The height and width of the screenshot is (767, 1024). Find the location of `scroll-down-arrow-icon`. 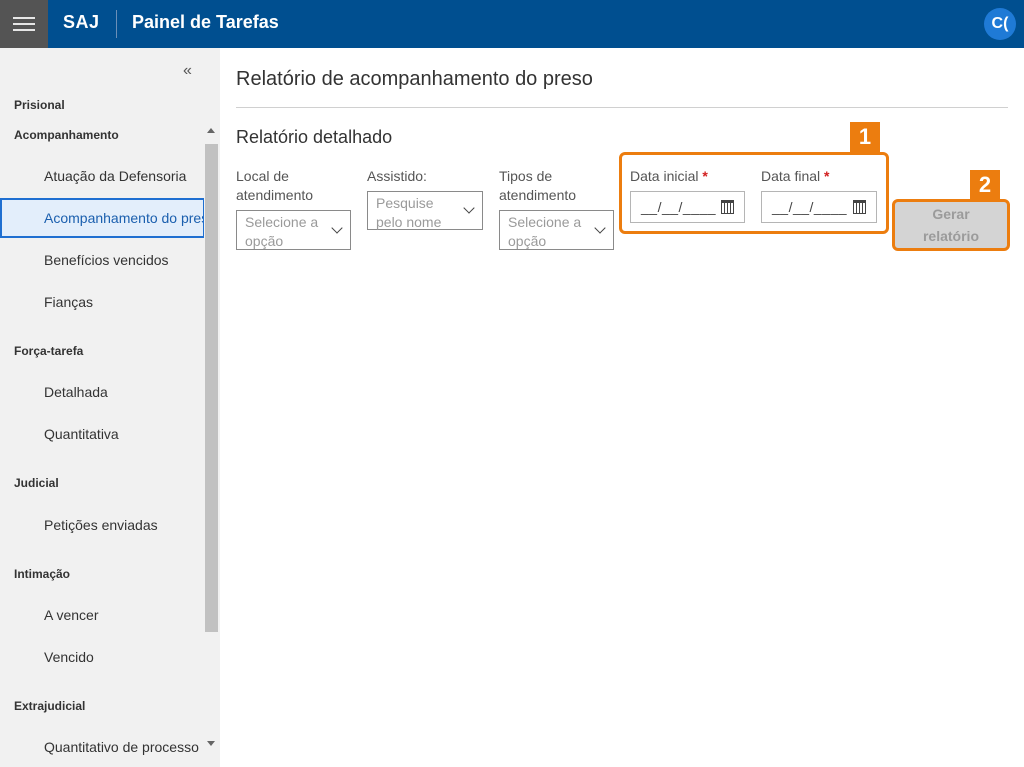

scroll-down-arrow-icon is located at coordinates (211, 743).